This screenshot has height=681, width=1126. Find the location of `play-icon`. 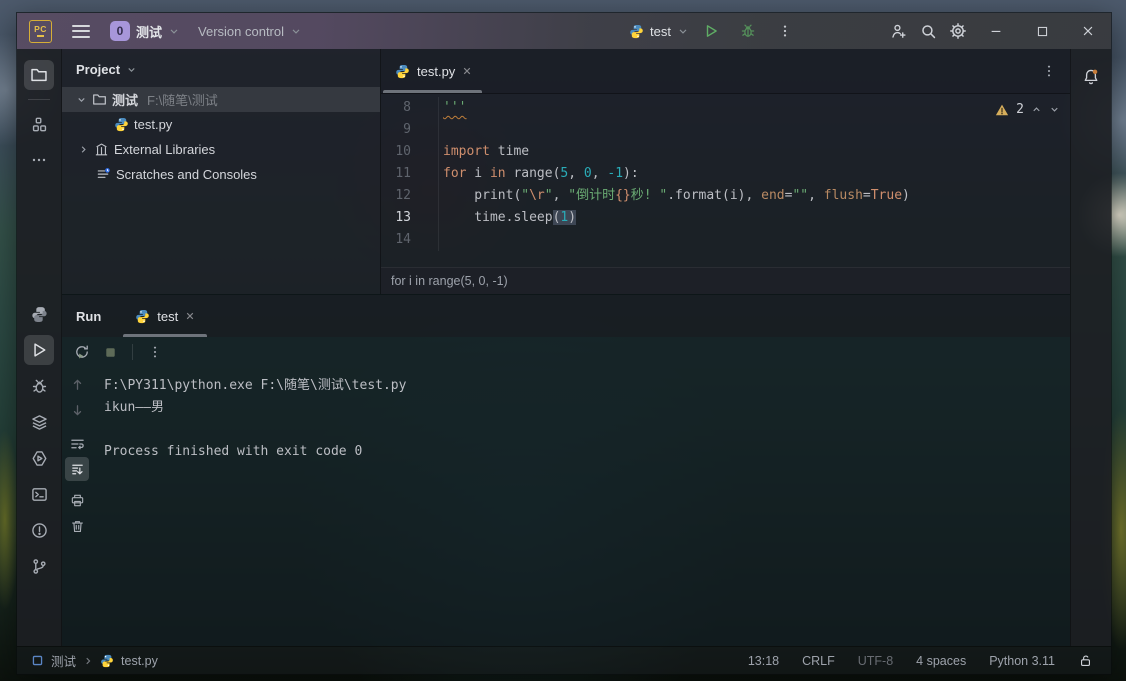

play-icon is located at coordinates (40, 350).